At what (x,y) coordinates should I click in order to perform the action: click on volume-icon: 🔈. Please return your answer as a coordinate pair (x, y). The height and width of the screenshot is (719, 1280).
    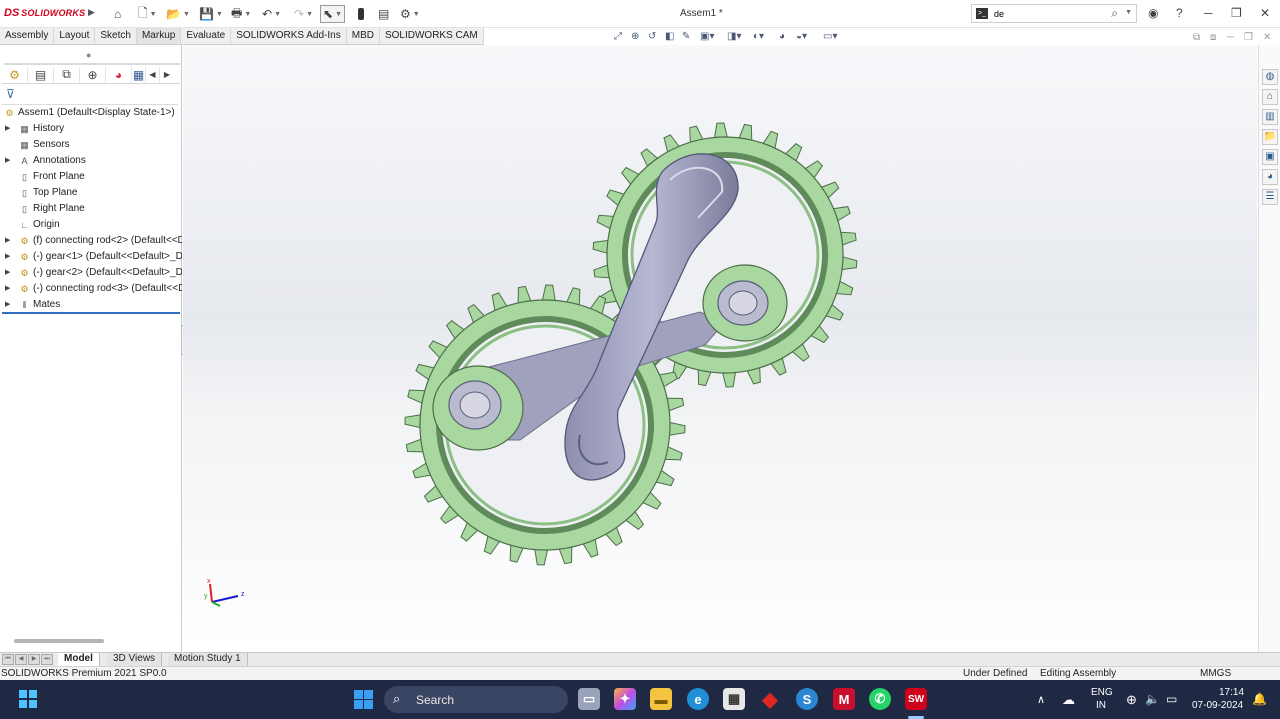
    Looking at the image, I should click on (1152, 699).